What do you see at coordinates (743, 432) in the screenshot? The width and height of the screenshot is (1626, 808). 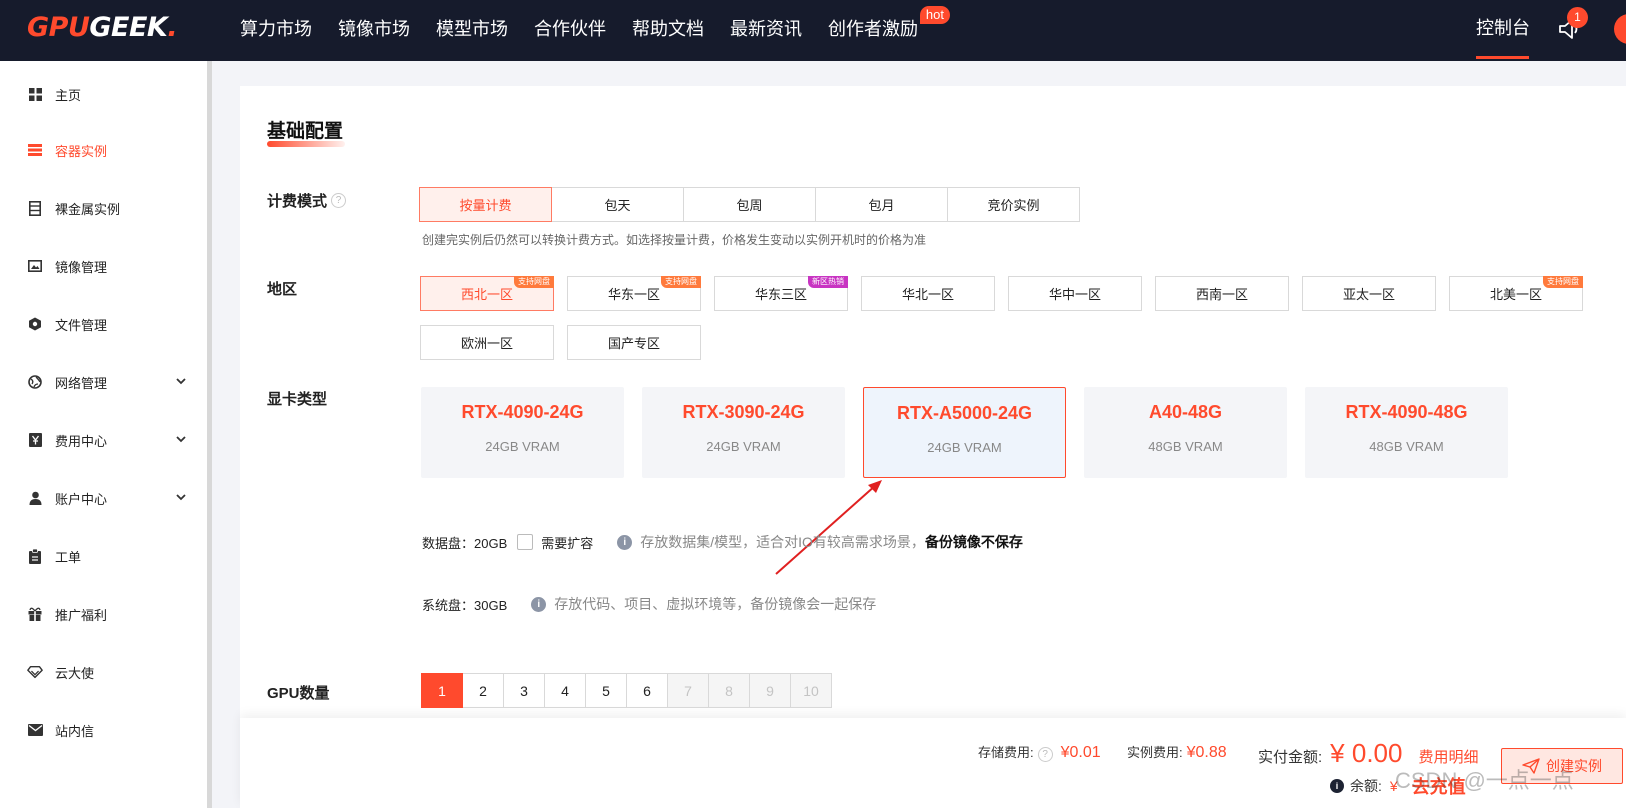 I see `gpu-card: RTX-3090-24G 24GB VRAM` at bounding box center [743, 432].